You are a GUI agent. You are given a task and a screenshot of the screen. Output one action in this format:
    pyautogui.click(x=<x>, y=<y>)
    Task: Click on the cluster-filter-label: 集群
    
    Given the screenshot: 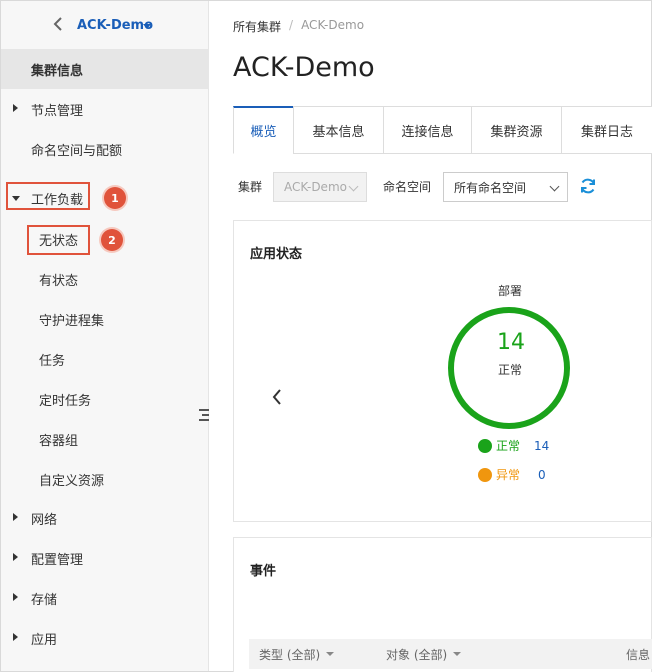 What is the action you would take?
    pyautogui.click(x=250, y=187)
    